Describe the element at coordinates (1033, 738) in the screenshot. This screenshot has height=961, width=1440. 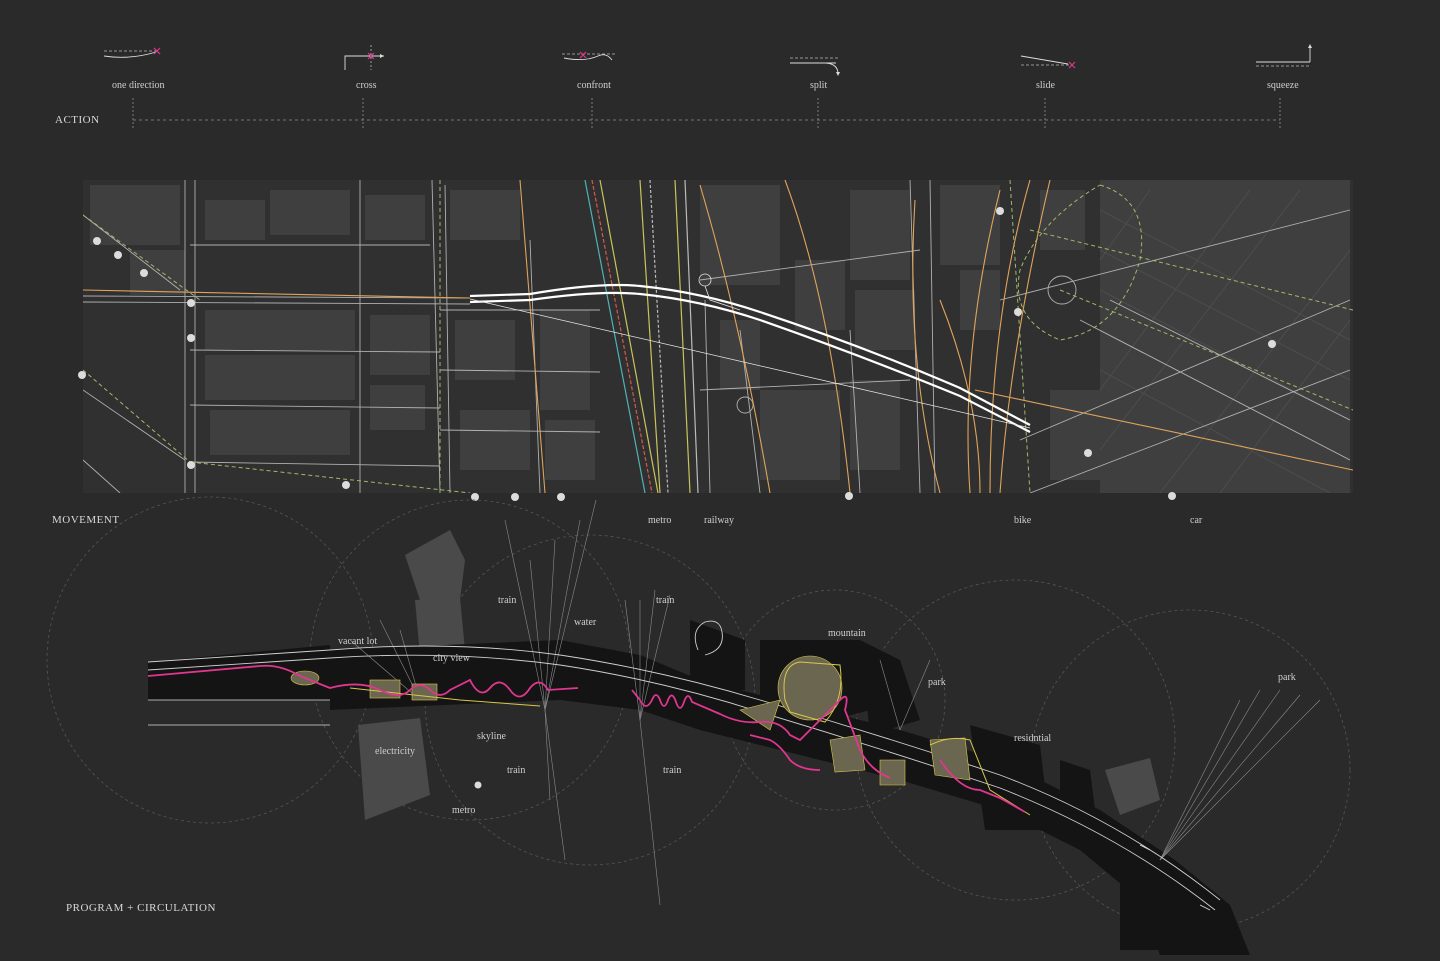
I see `program-label-residential: residntial` at that location.